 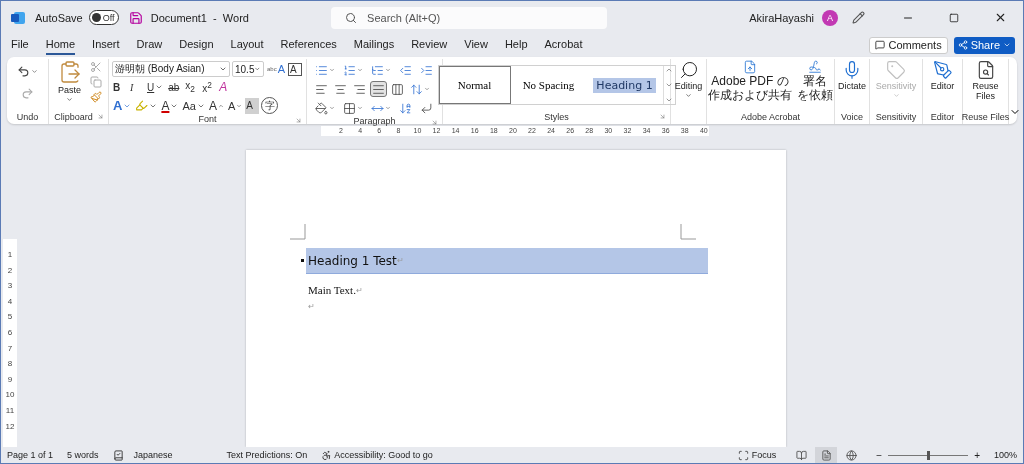 What do you see at coordinates (171, 69) in the screenshot?
I see `font-name-field: 游明朝 (Body Asian)` at bounding box center [171, 69].